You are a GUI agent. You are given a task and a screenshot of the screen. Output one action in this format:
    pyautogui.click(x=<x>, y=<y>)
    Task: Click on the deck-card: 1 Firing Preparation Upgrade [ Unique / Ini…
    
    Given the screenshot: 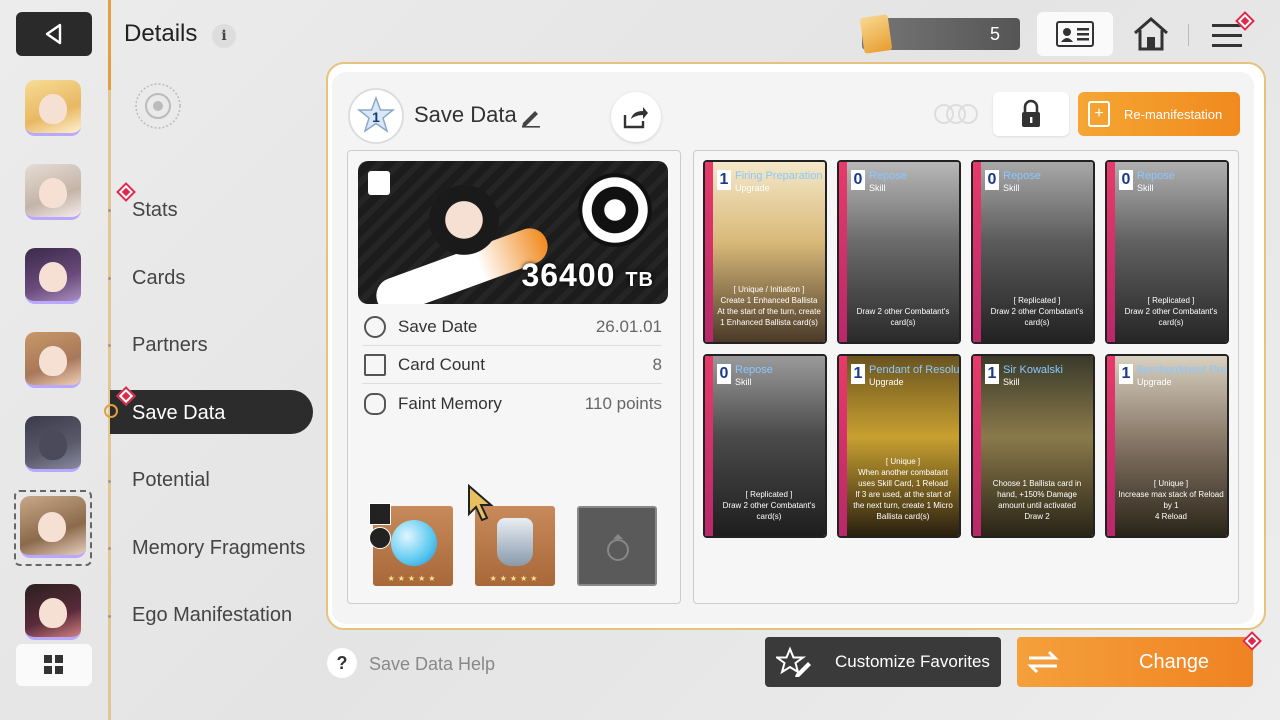 What is the action you would take?
    pyautogui.click(x=765, y=252)
    